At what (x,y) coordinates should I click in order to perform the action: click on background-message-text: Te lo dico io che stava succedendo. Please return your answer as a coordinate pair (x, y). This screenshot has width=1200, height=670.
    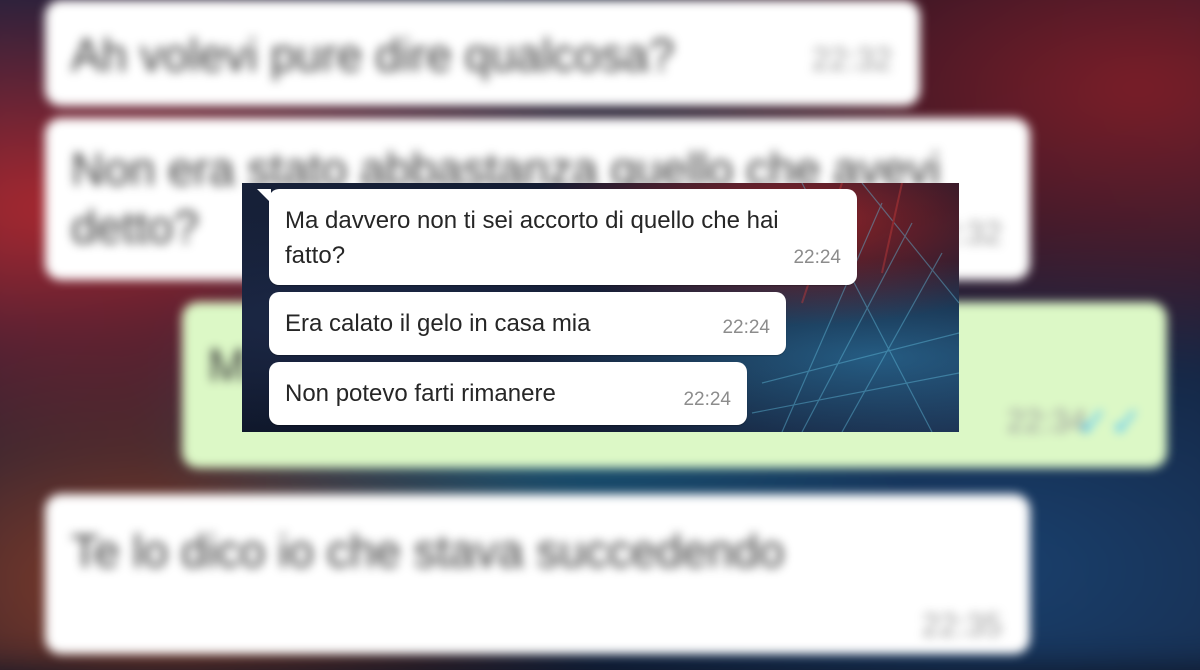
    Looking at the image, I should click on (428, 551).